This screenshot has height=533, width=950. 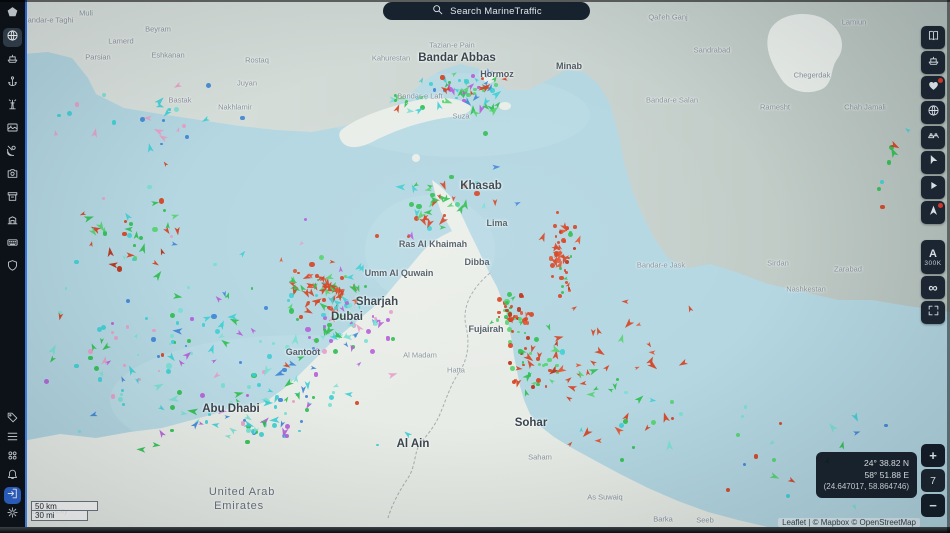 I want to click on protect-icon, so click(x=12, y=268).